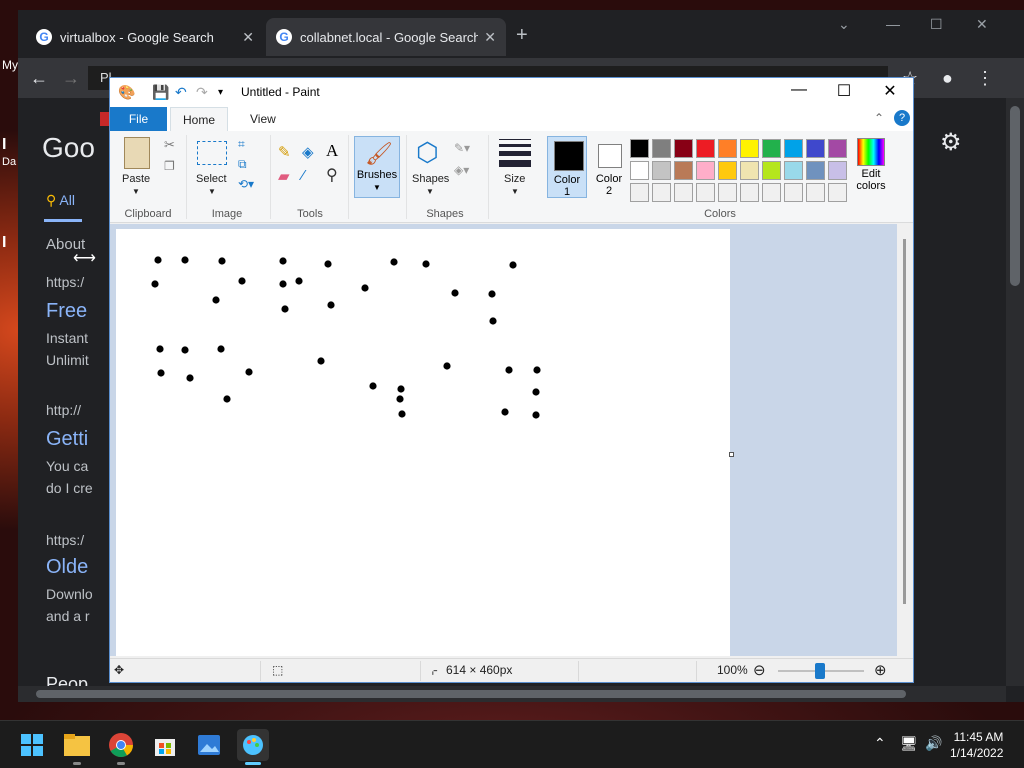 The image size is (1024, 768). What do you see at coordinates (947, 78) in the screenshot?
I see `profile-icon: ●` at bounding box center [947, 78].